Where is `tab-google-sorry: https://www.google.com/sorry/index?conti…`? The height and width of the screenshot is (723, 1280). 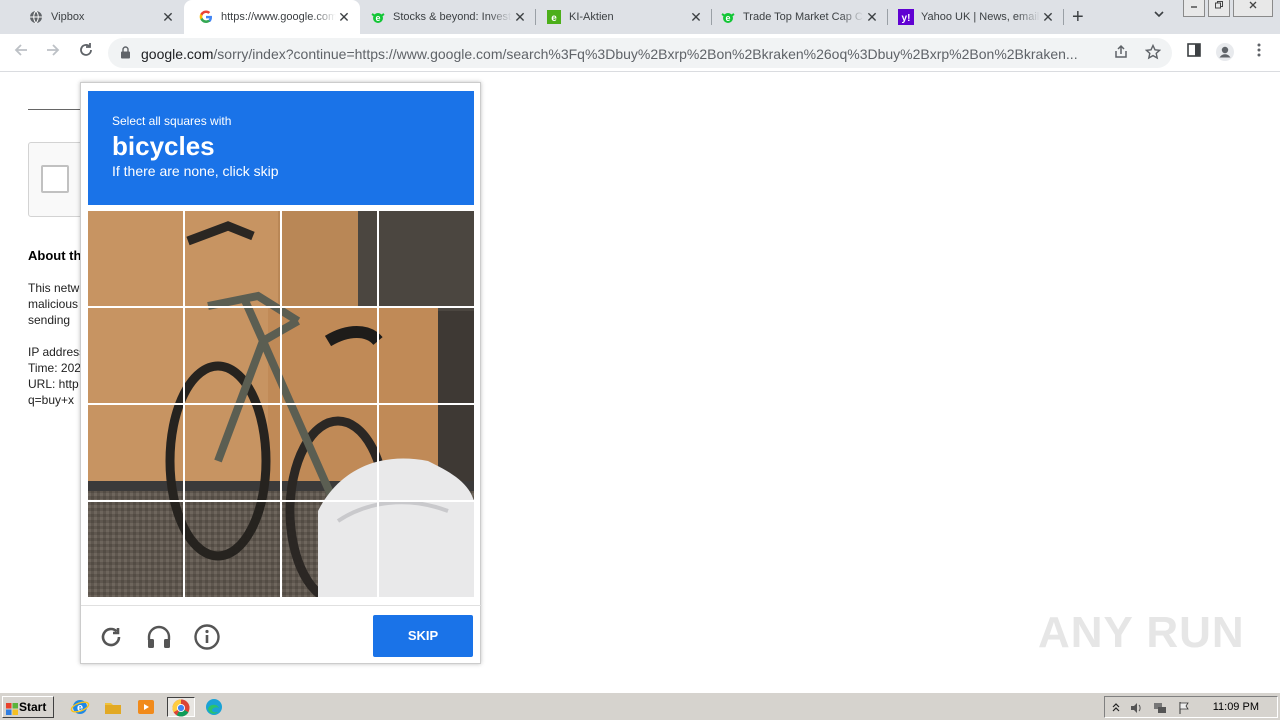 tab-google-sorry: https://www.google.com/sorry/index?conti… is located at coordinates (272, 17).